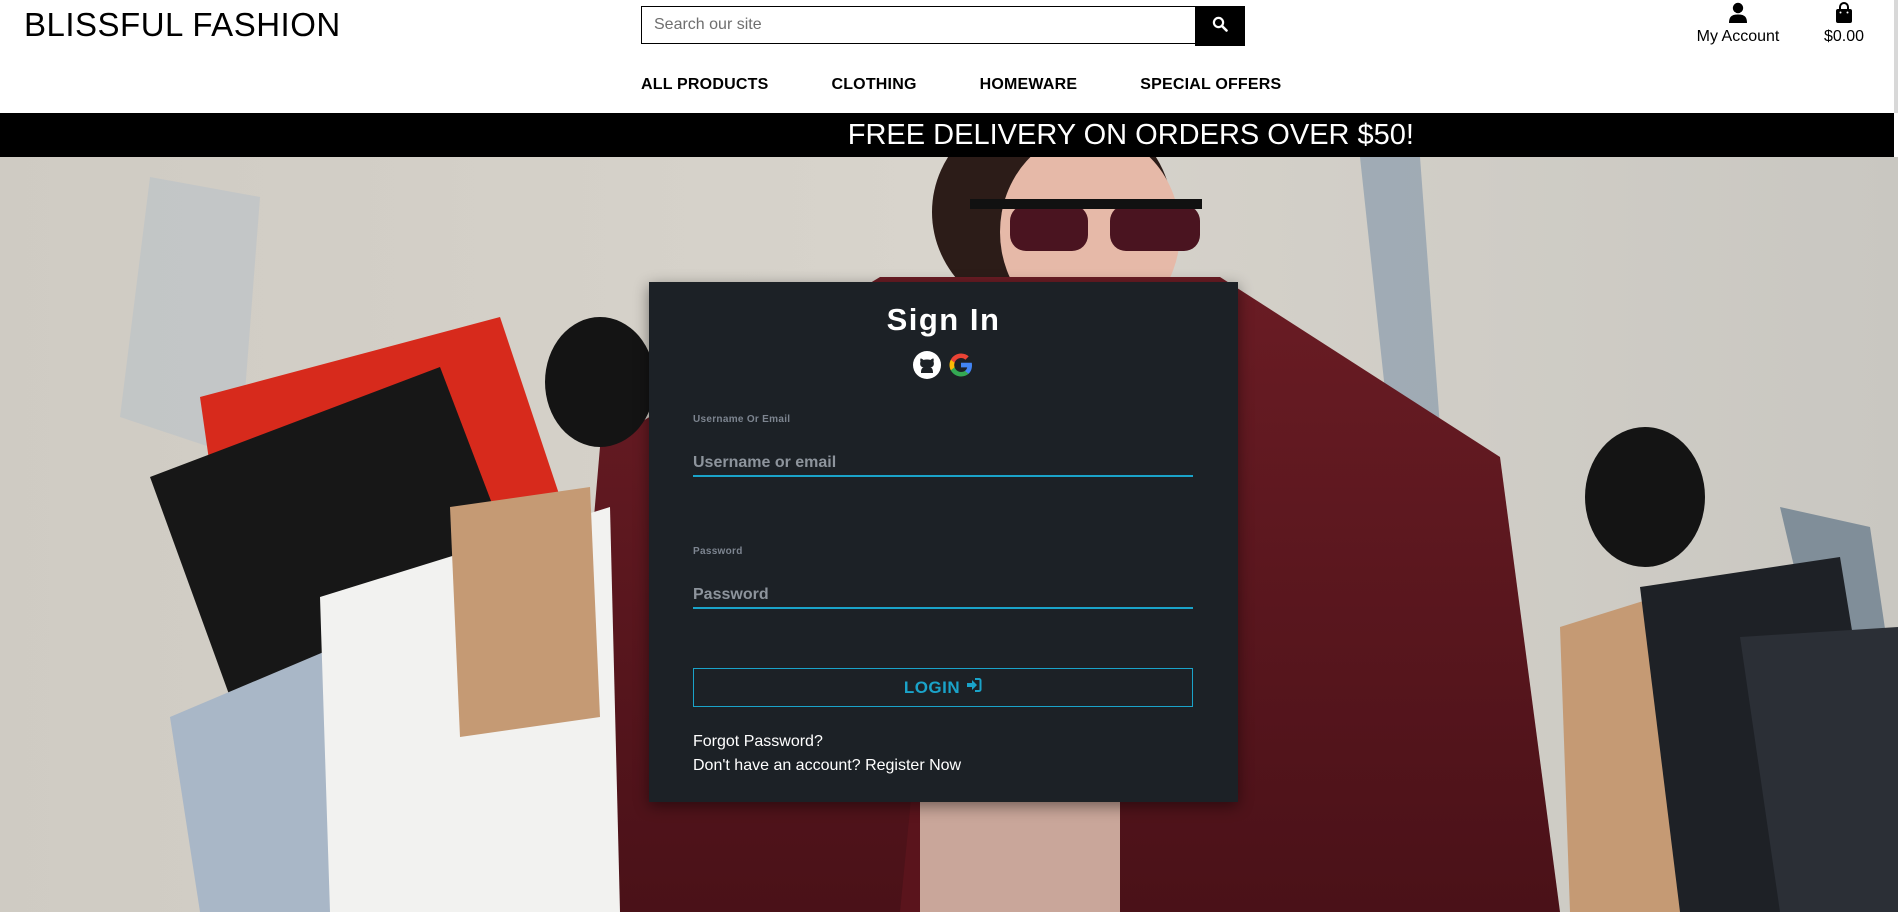  I want to click on search-bar, so click(943, 26).